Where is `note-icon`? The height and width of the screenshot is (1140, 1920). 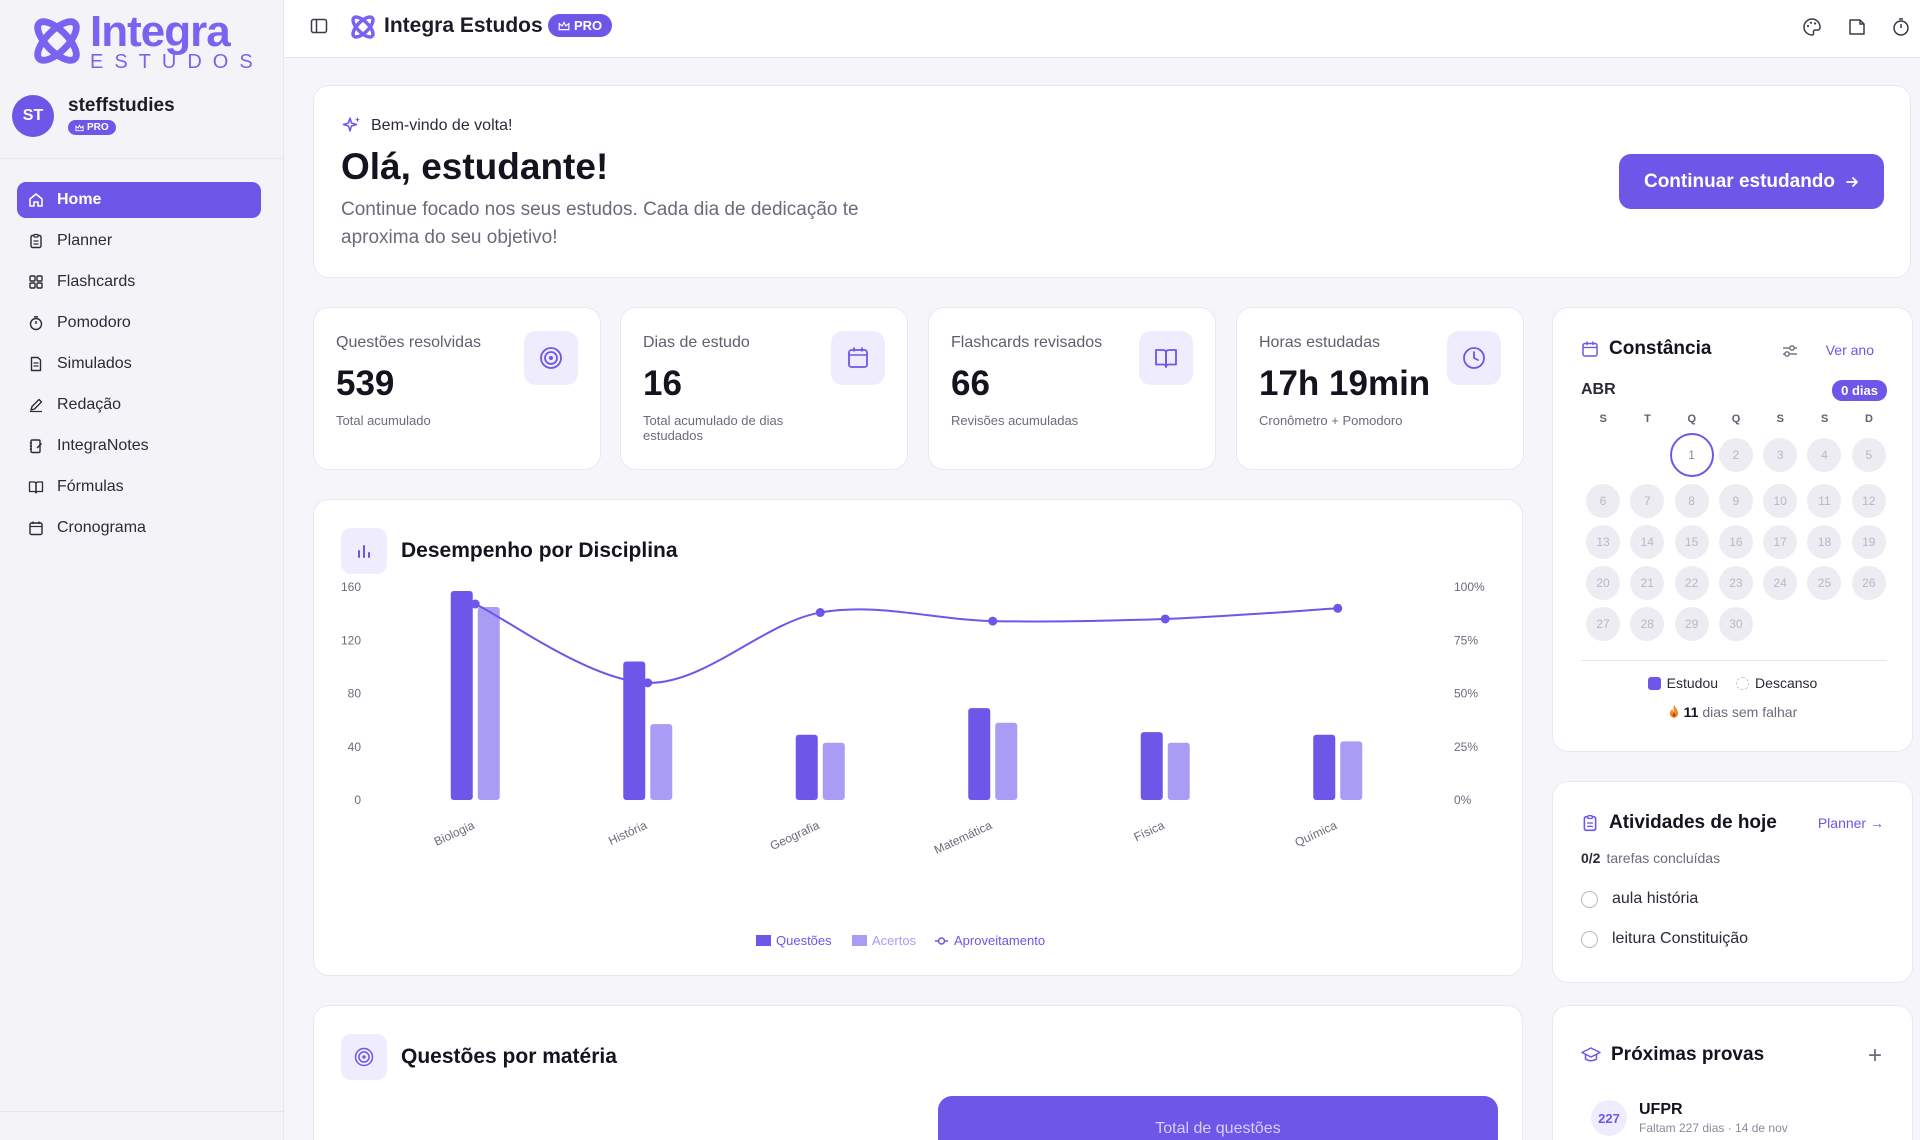 note-icon is located at coordinates (1857, 27).